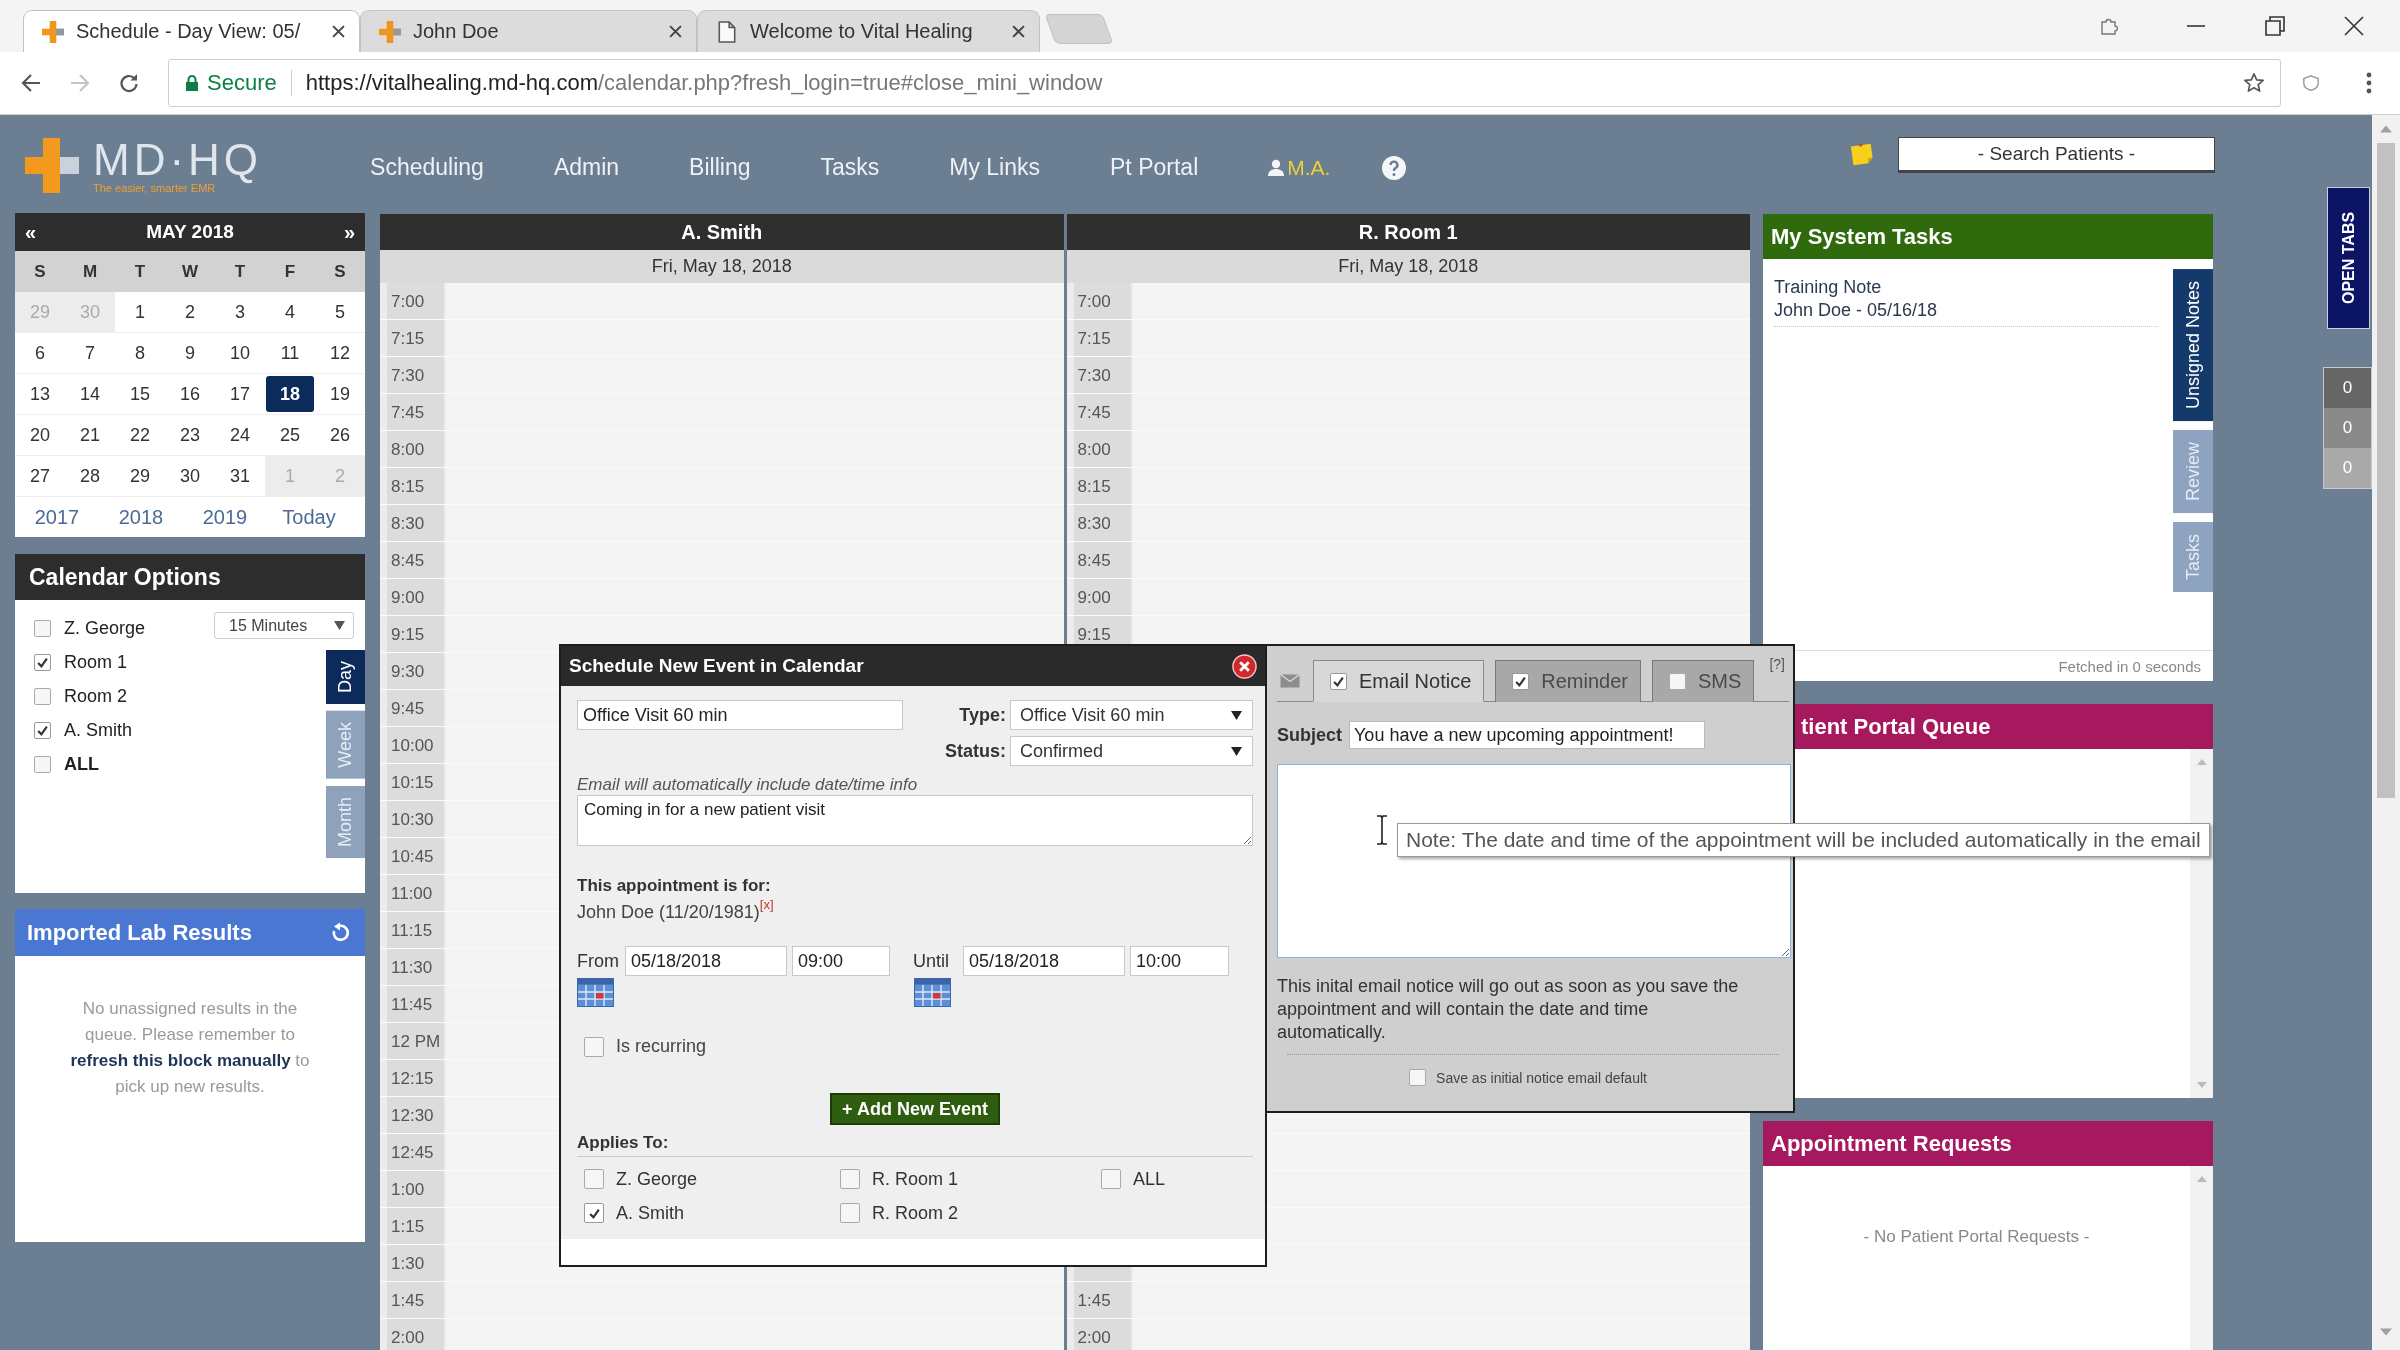  Describe the element at coordinates (412, 1152) in the screenshot. I see `time-label: 12:45` at that location.